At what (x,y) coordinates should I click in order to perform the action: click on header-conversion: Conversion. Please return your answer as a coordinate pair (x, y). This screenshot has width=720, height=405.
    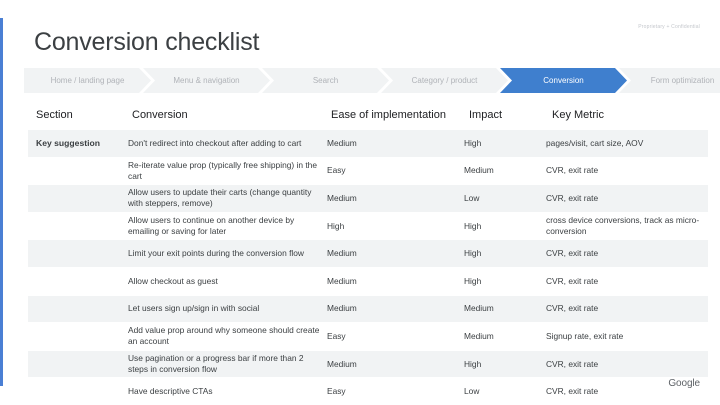
    Looking at the image, I should click on (160, 115).